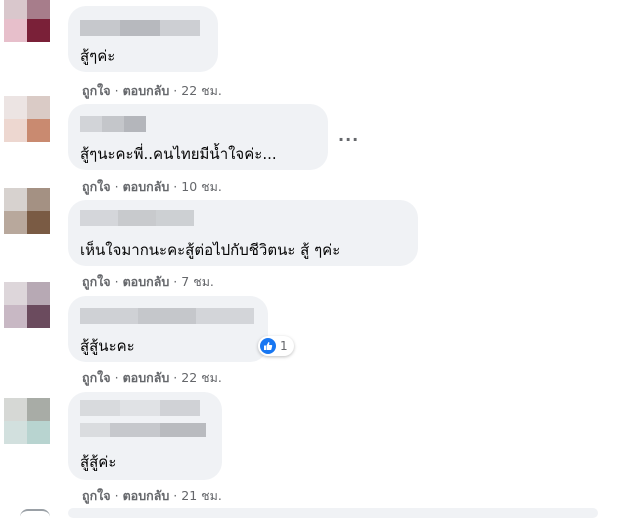  What do you see at coordinates (243, 233) in the screenshot?
I see `comment-bubble: เห็นใจมากนะคะสู้ต่อไปกับชีวิตนะ สู้ ๆค่ะ` at bounding box center [243, 233].